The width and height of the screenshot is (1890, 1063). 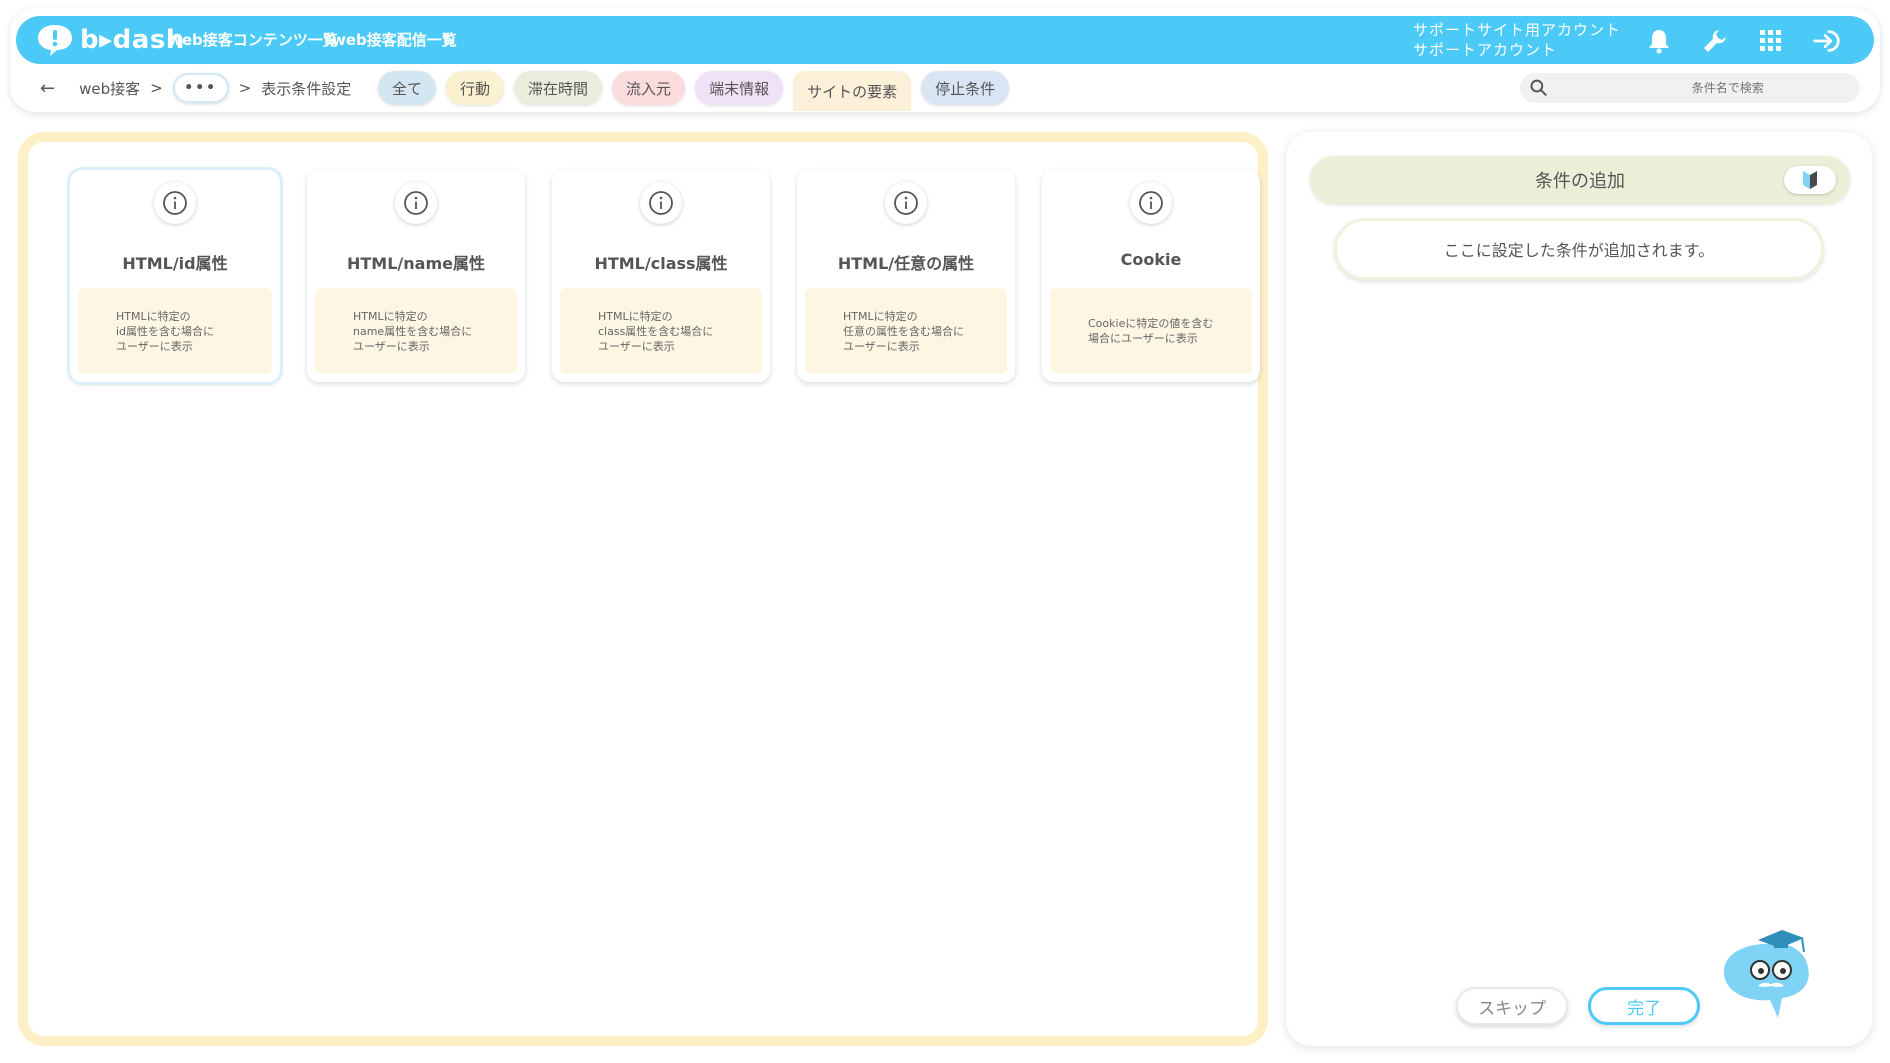 What do you see at coordinates (1766, 972) in the screenshot?
I see `mascot-character-icon` at bounding box center [1766, 972].